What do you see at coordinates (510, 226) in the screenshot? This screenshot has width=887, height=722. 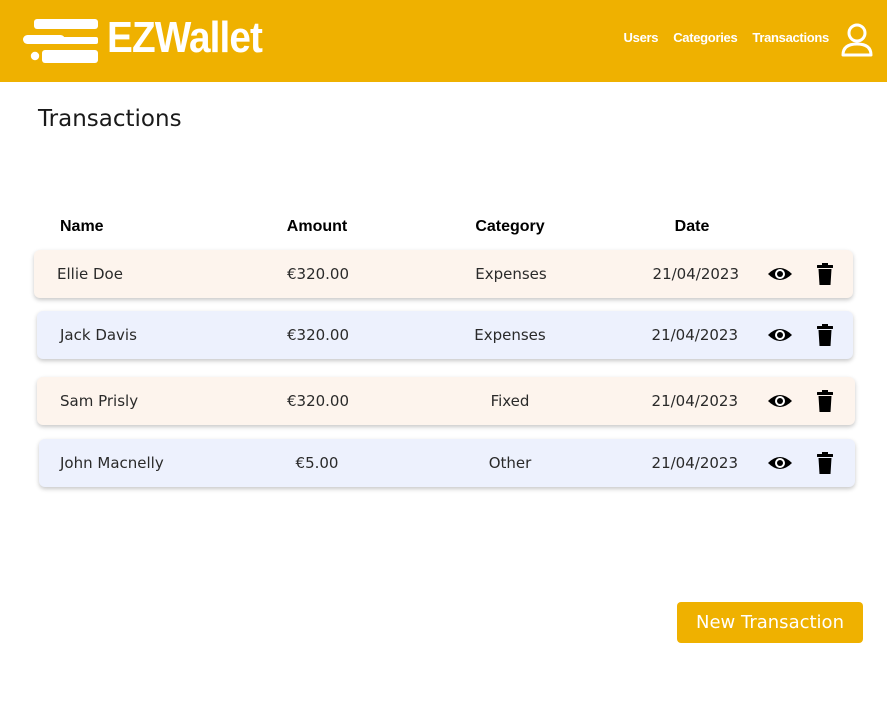 I see `column-header-category: Category` at bounding box center [510, 226].